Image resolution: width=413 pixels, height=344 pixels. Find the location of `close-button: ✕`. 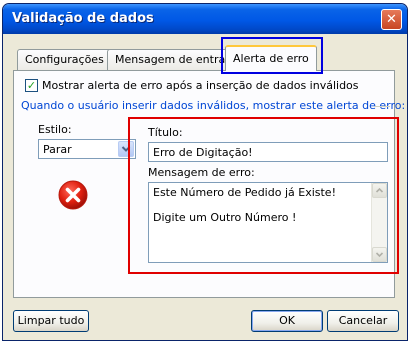

close-button: ✕ is located at coordinates (391, 19).